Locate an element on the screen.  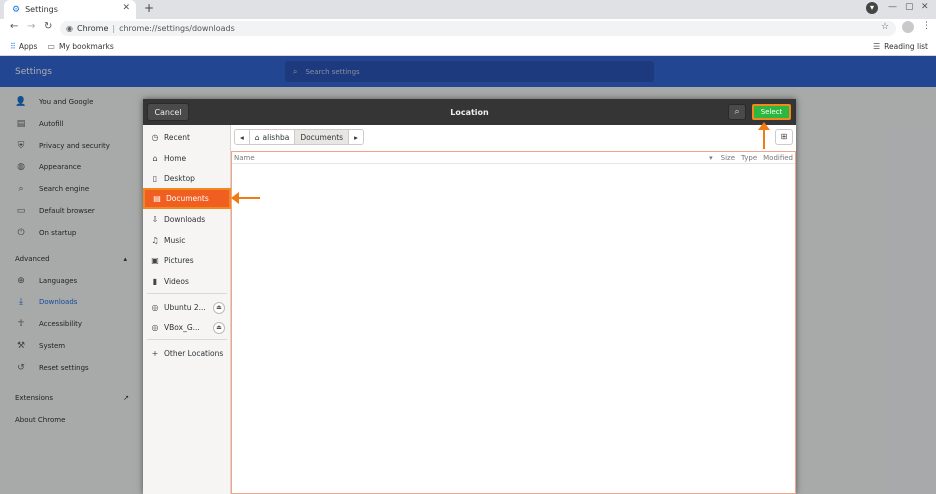
dialog-title: Location is located at coordinates (469, 112).